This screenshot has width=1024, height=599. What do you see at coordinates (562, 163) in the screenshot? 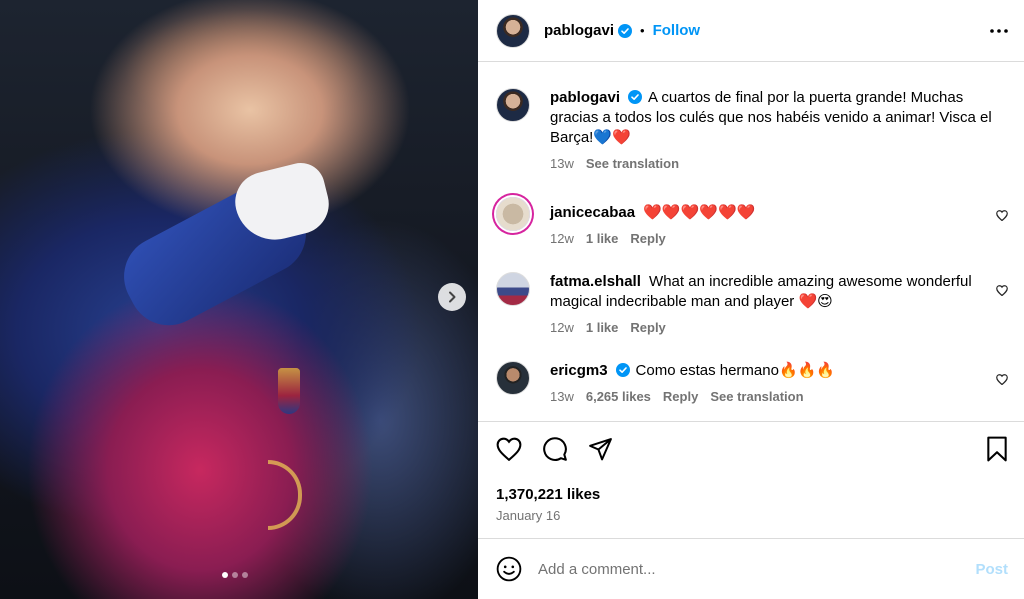
I see `caption-time: 13w` at bounding box center [562, 163].